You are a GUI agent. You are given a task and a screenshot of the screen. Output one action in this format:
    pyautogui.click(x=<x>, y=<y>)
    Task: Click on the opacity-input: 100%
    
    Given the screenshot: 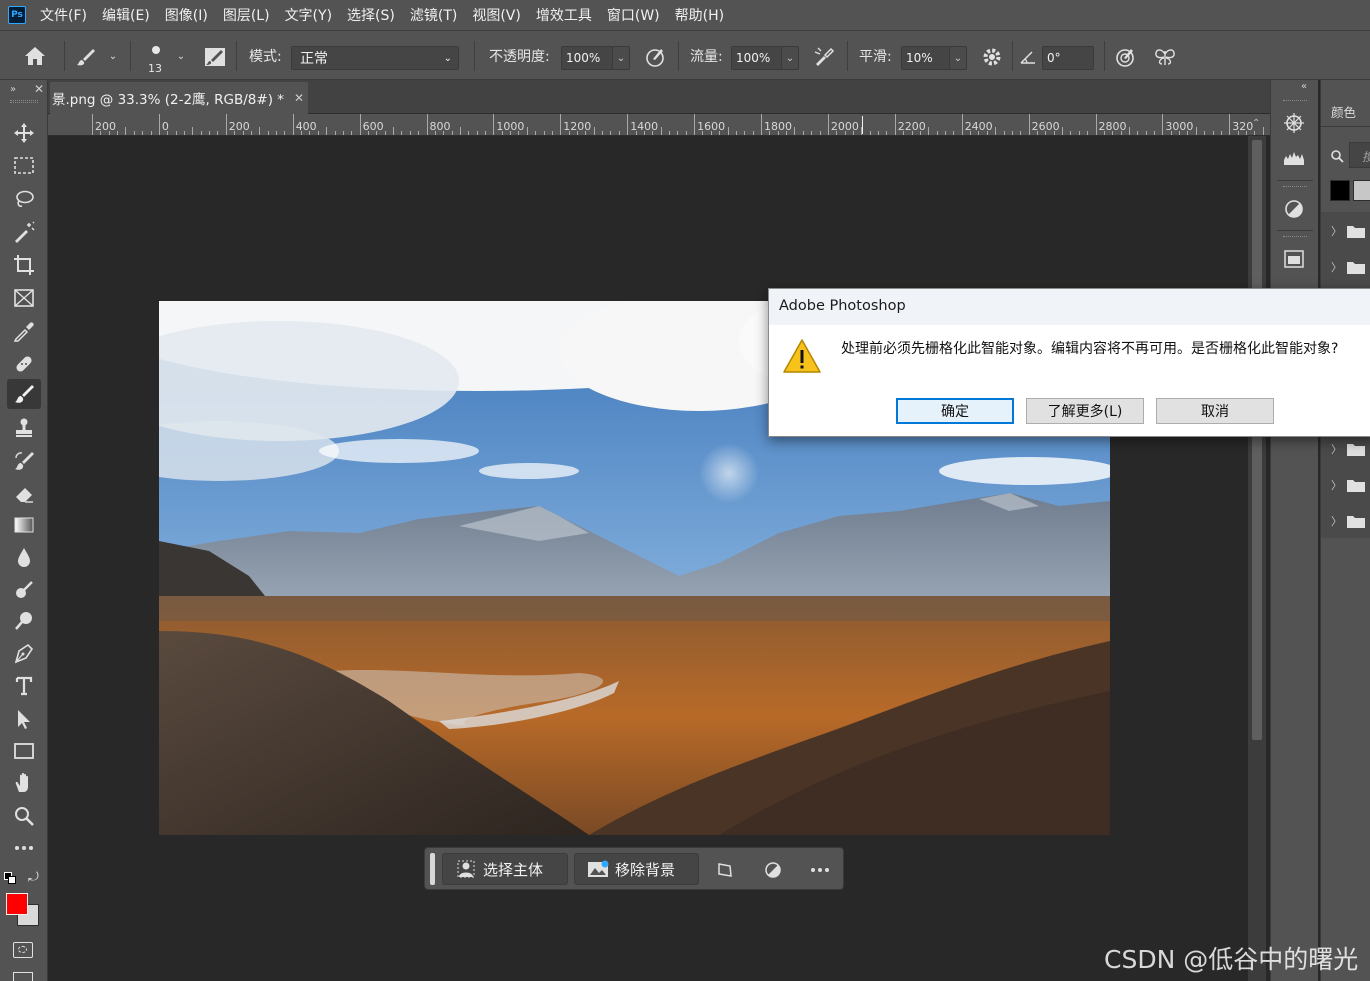 What is the action you would take?
    pyautogui.click(x=587, y=58)
    